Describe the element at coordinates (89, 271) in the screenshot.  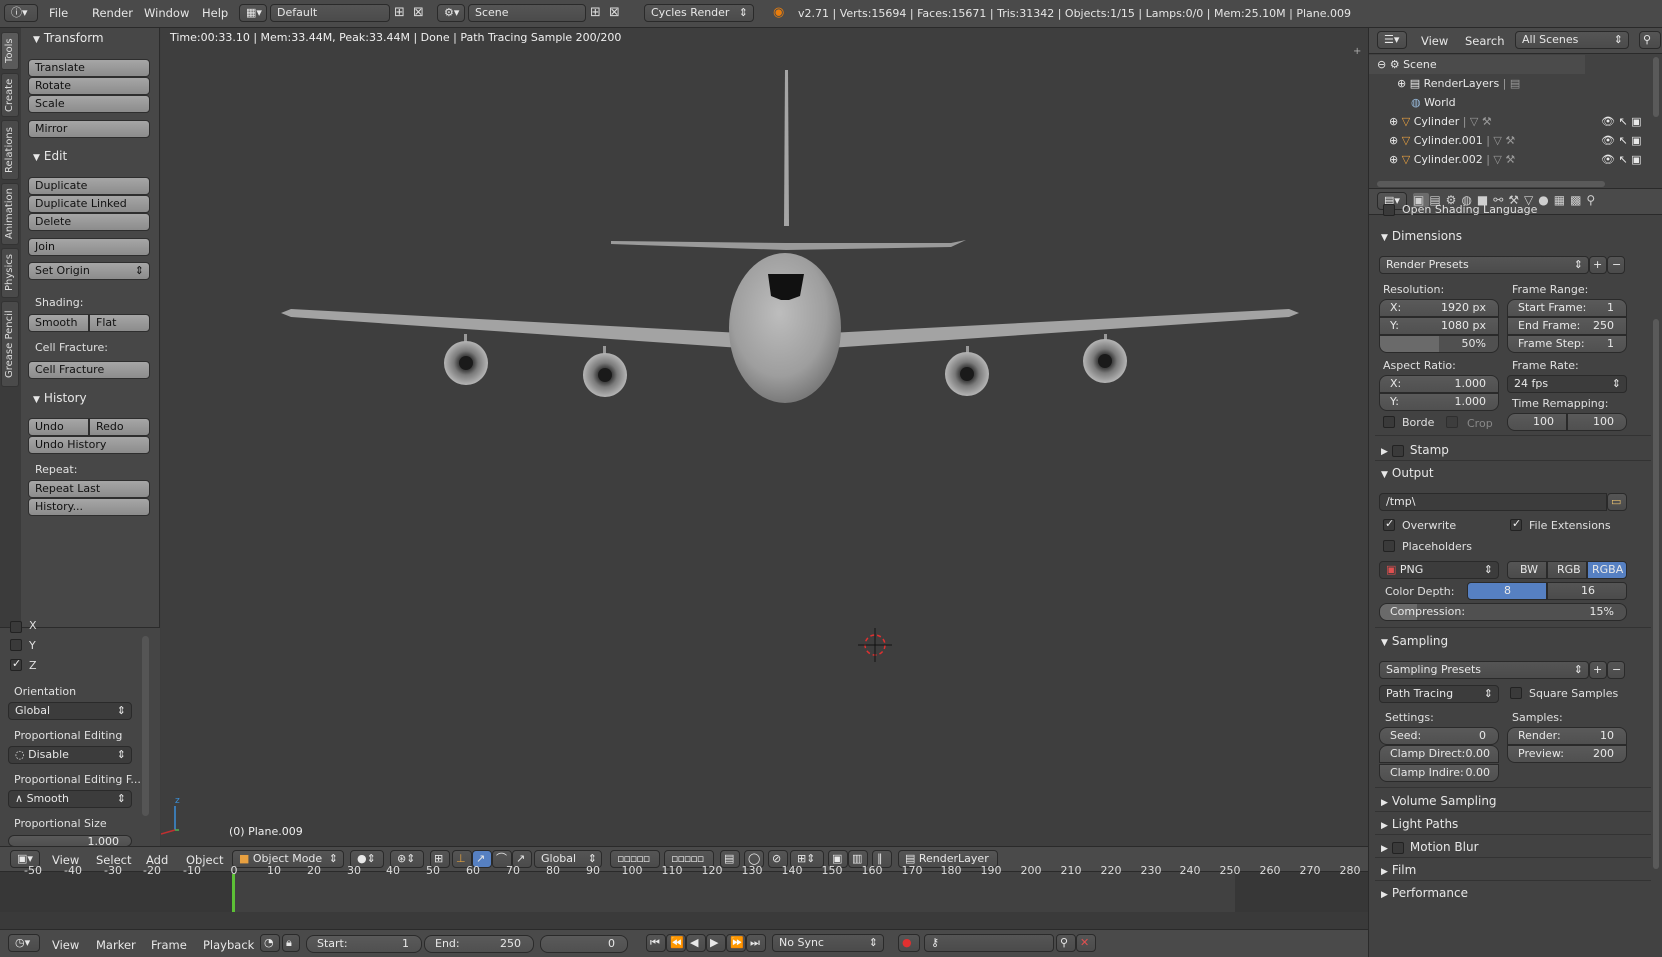
I see `set-origin-select: Set Origin ⇕` at that location.